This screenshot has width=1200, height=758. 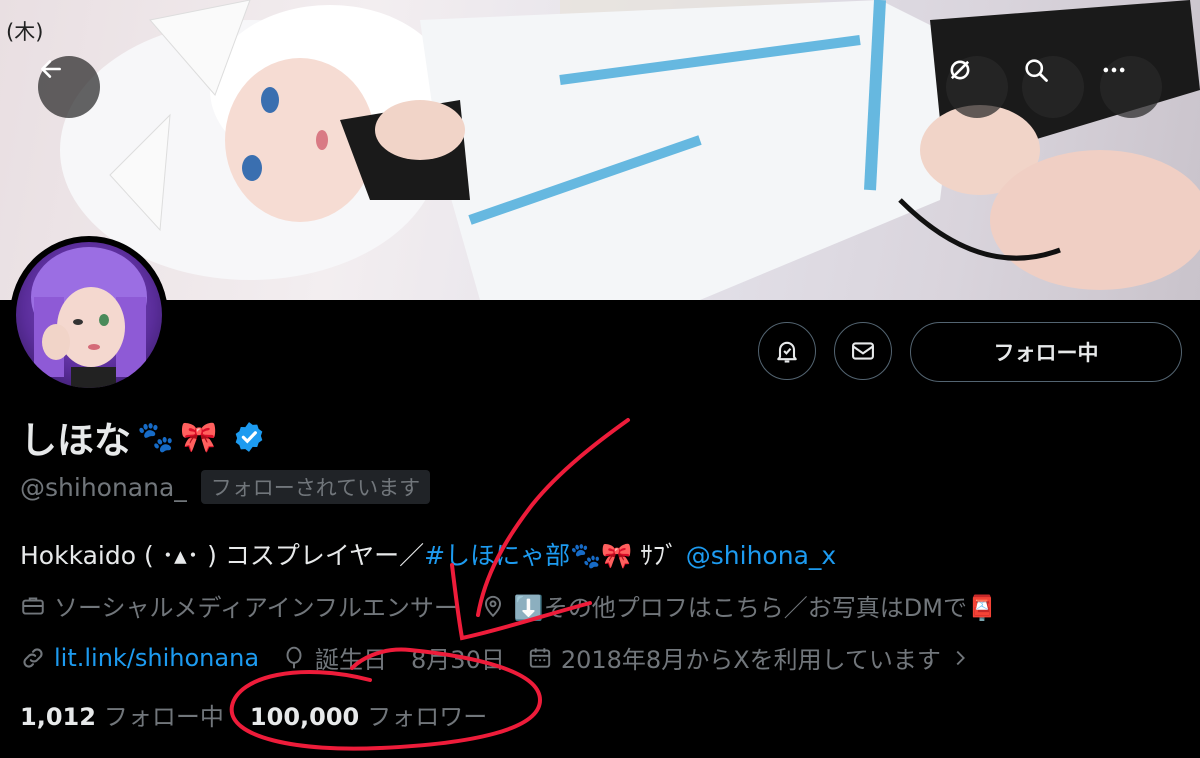 I want to click on search-icon, so click(x=1036, y=70).